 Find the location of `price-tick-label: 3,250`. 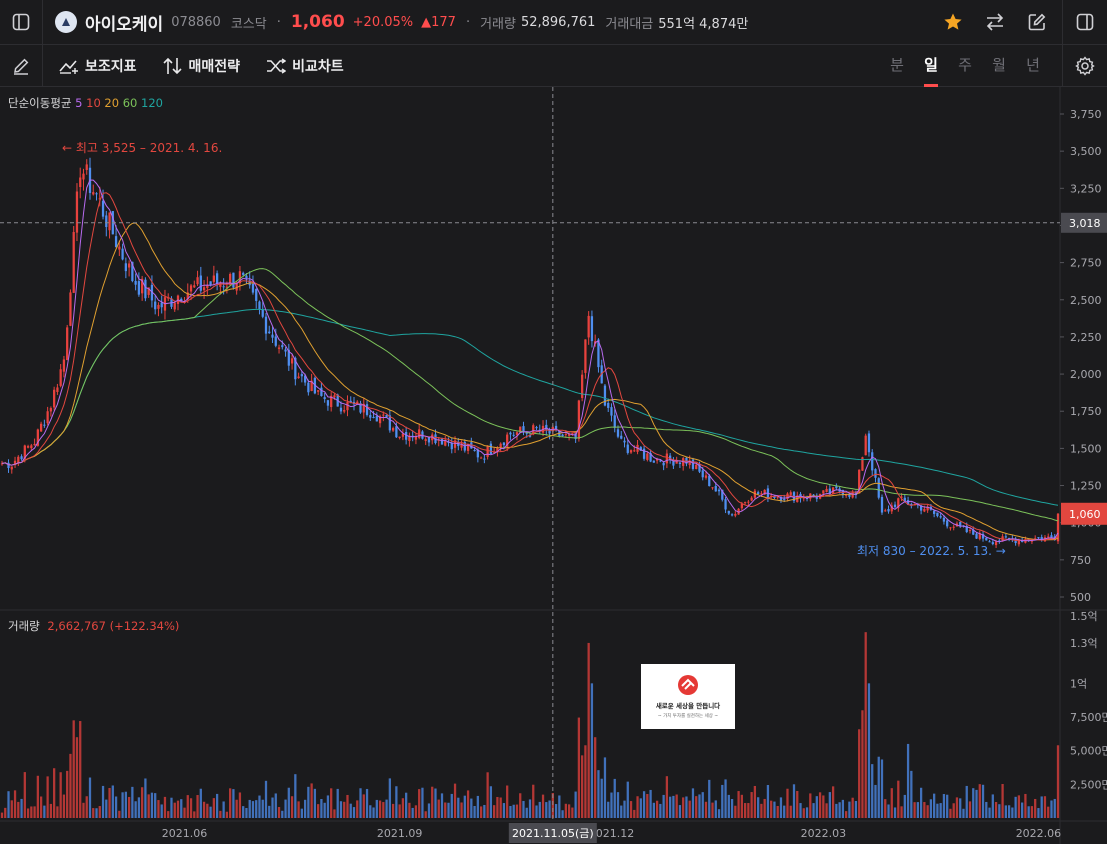

price-tick-label: 3,250 is located at coordinates (1086, 188).